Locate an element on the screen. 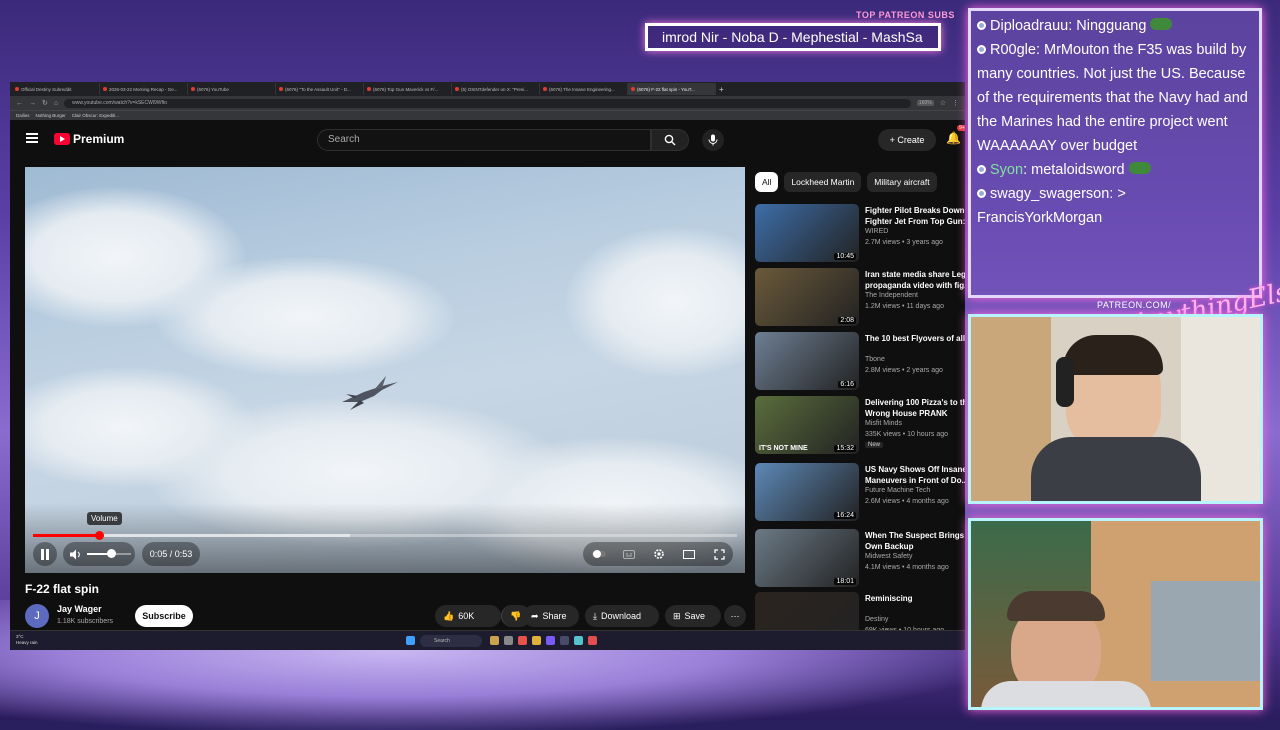  bookmark-item: Nothing Burger is located at coordinates (51, 115).